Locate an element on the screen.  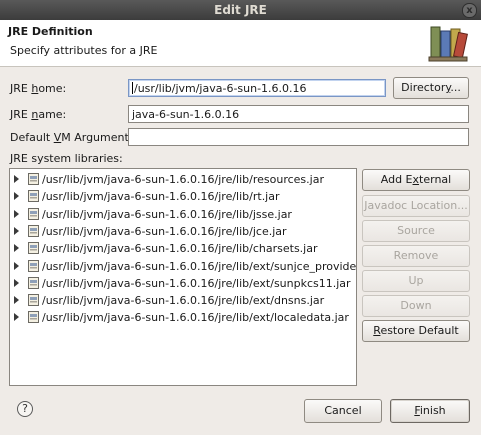
remove-button: Remove is located at coordinates (416, 256).